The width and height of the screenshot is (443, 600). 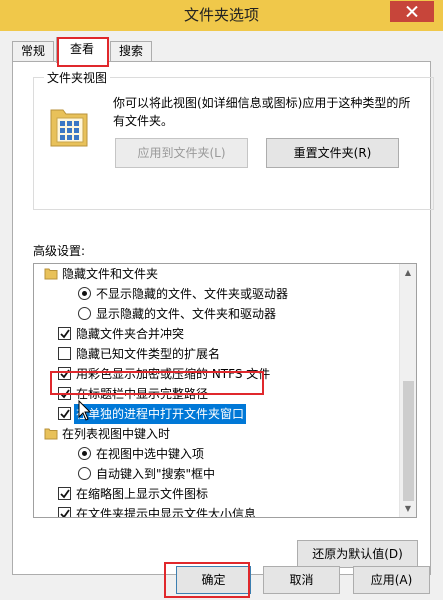 I want to click on list-item-label: 在视图中选中键入项, so click(x=150, y=454).